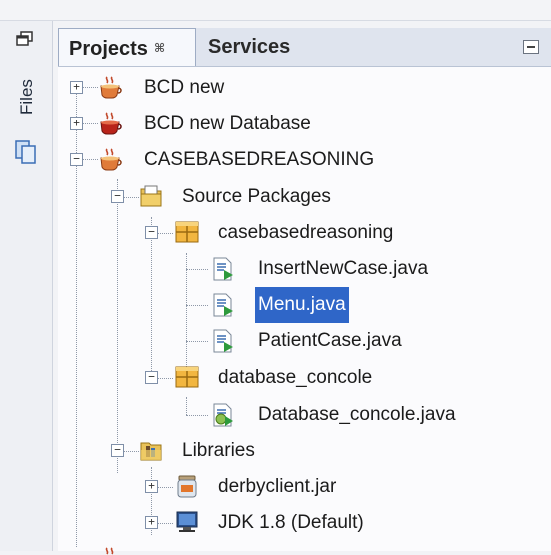 The image size is (551, 555). I want to click on tab-projects: Projects ⌘, so click(127, 47).